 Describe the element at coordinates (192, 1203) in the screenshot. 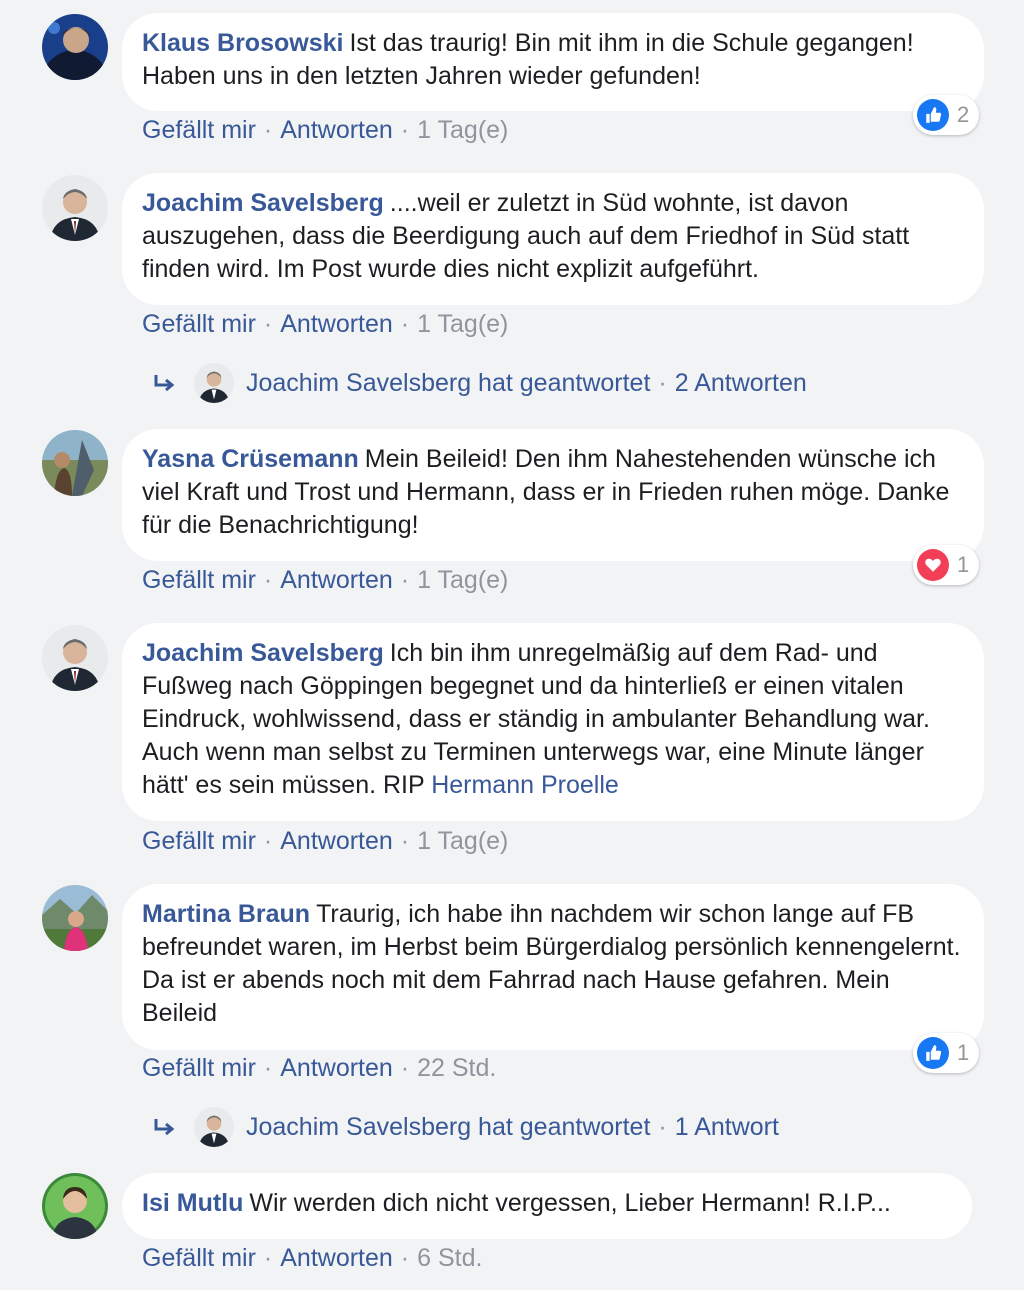

I see `comment-author: Isi Mutlu` at that location.